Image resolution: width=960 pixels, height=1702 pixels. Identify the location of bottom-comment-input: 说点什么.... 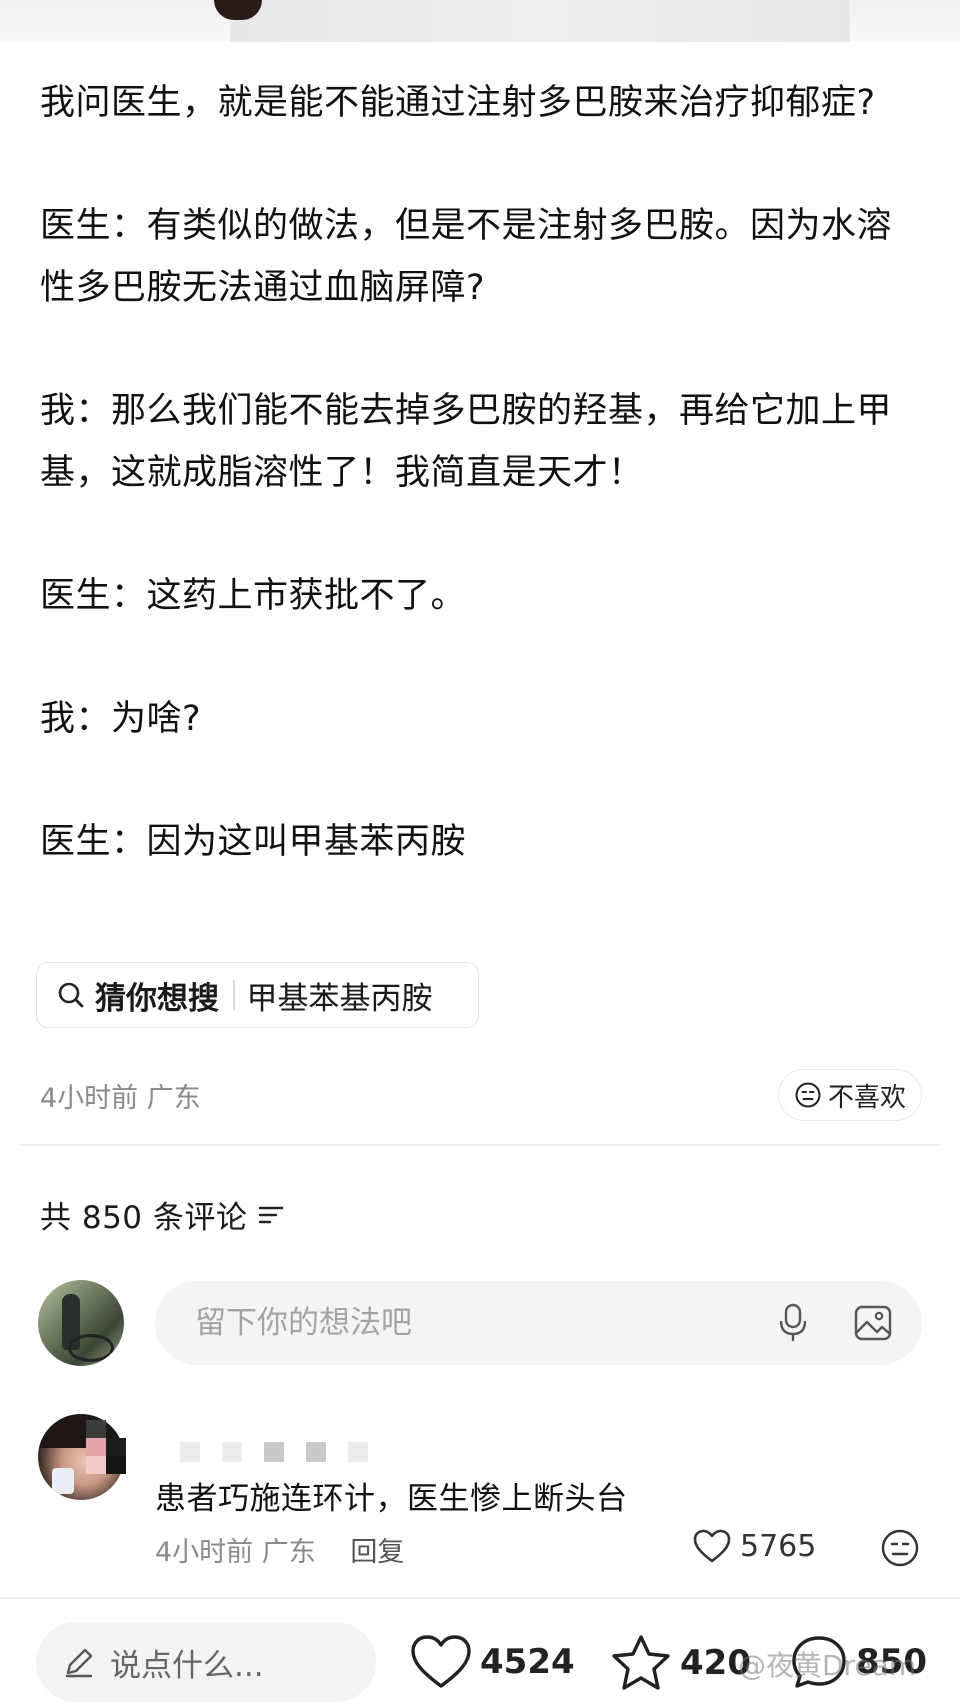
(206, 1662).